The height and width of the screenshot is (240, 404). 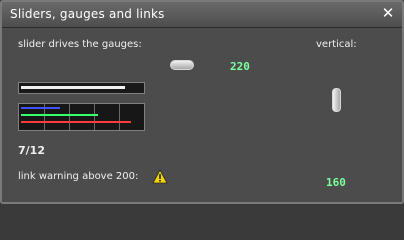 What do you see at coordinates (336, 44) in the screenshot?
I see `vertical-label: vertical:` at bounding box center [336, 44].